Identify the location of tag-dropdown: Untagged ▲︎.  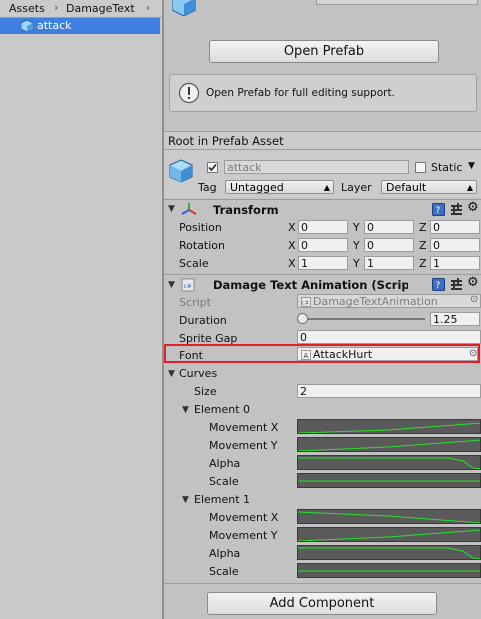
(279, 187).